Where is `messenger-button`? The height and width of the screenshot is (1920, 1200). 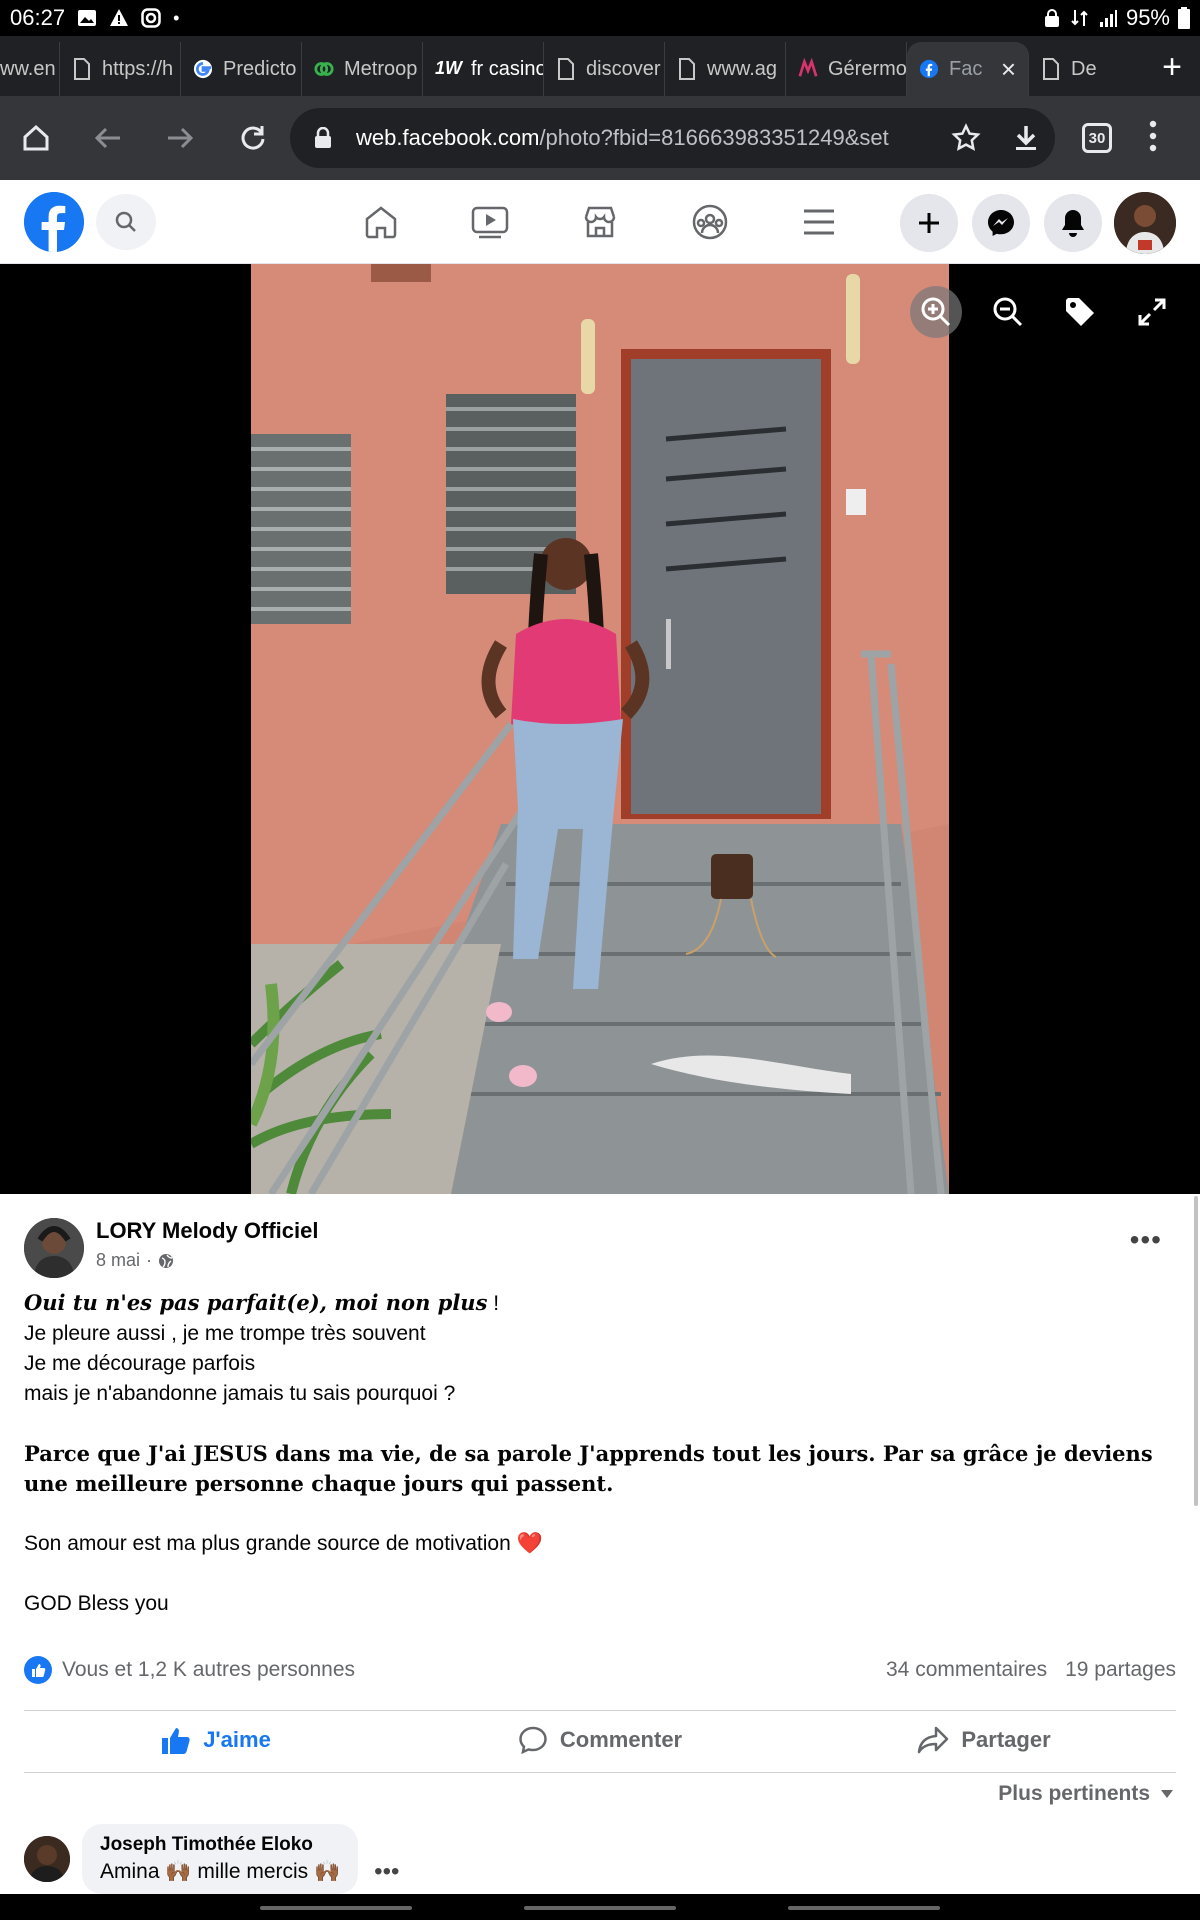 messenger-button is located at coordinates (1001, 223).